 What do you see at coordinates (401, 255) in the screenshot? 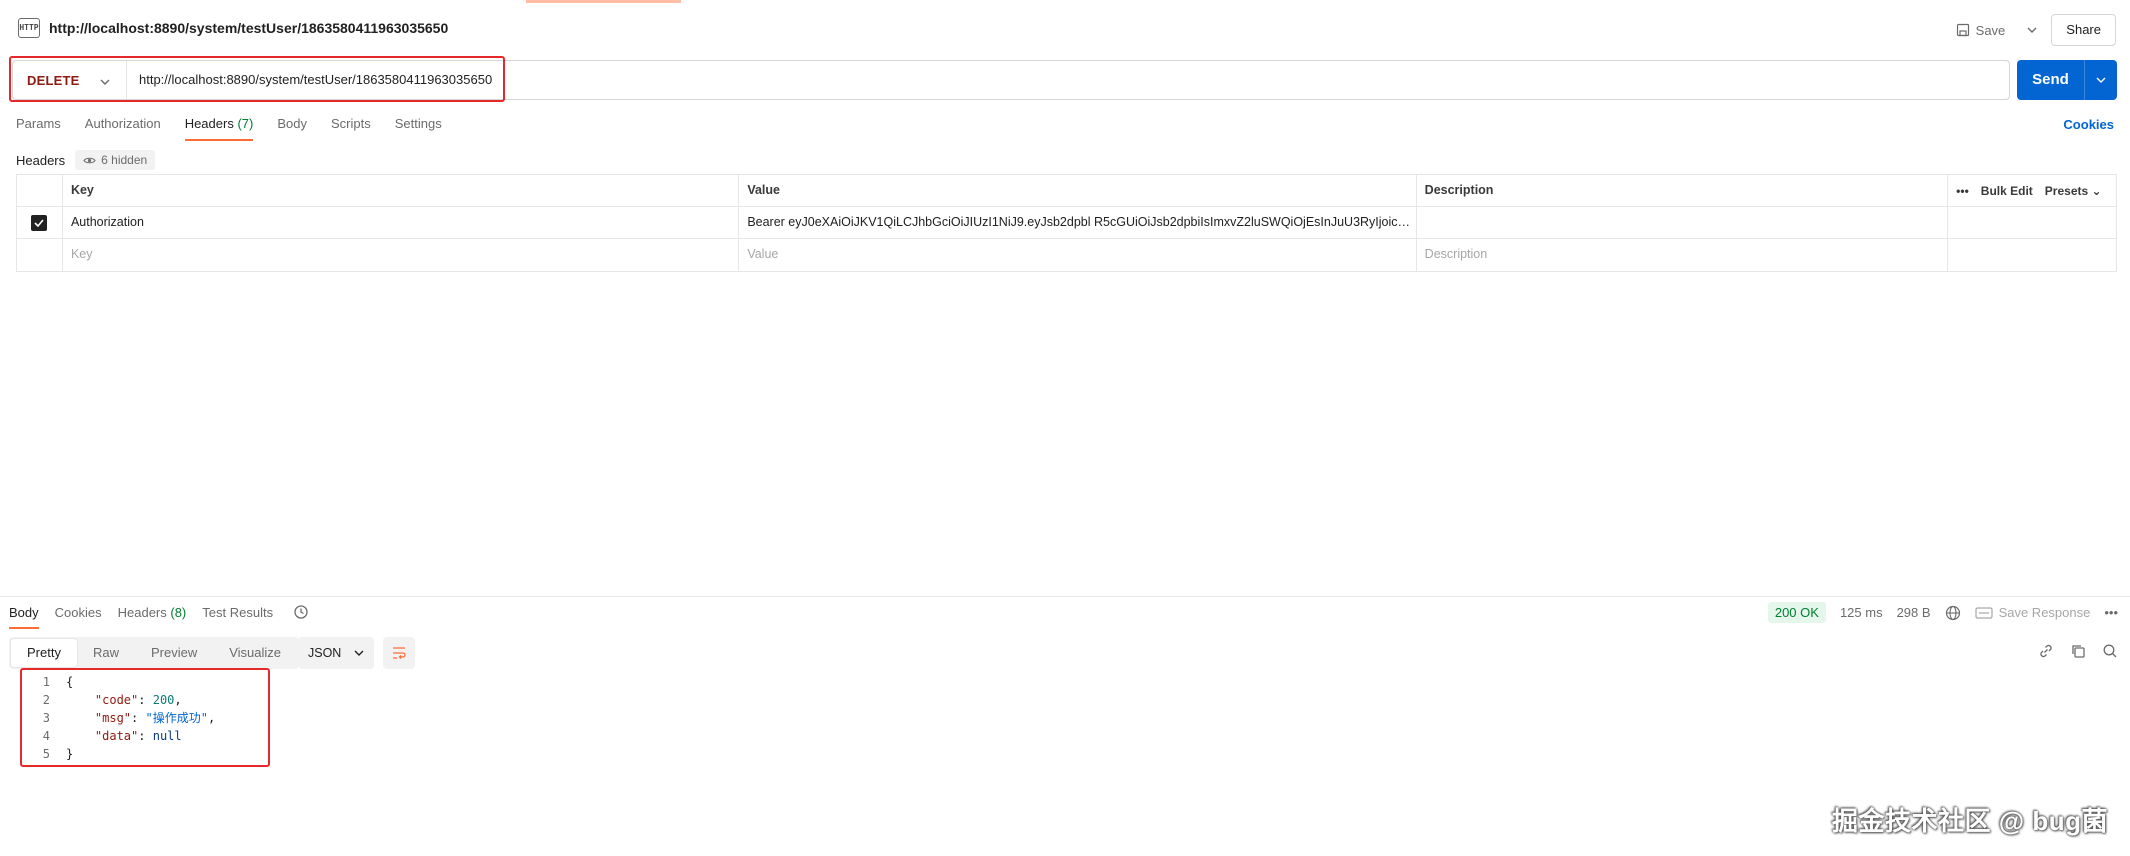
I see `new-key-input: Key` at bounding box center [401, 255].